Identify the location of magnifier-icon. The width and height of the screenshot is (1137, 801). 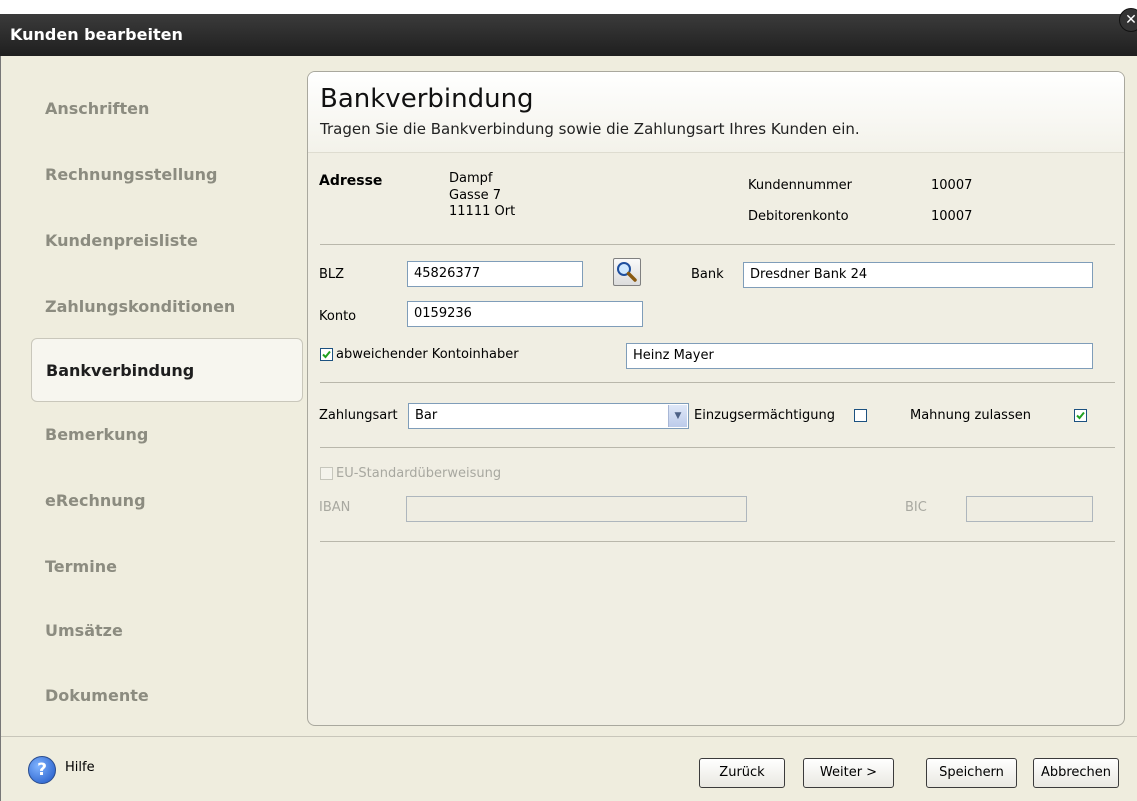
(627, 272).